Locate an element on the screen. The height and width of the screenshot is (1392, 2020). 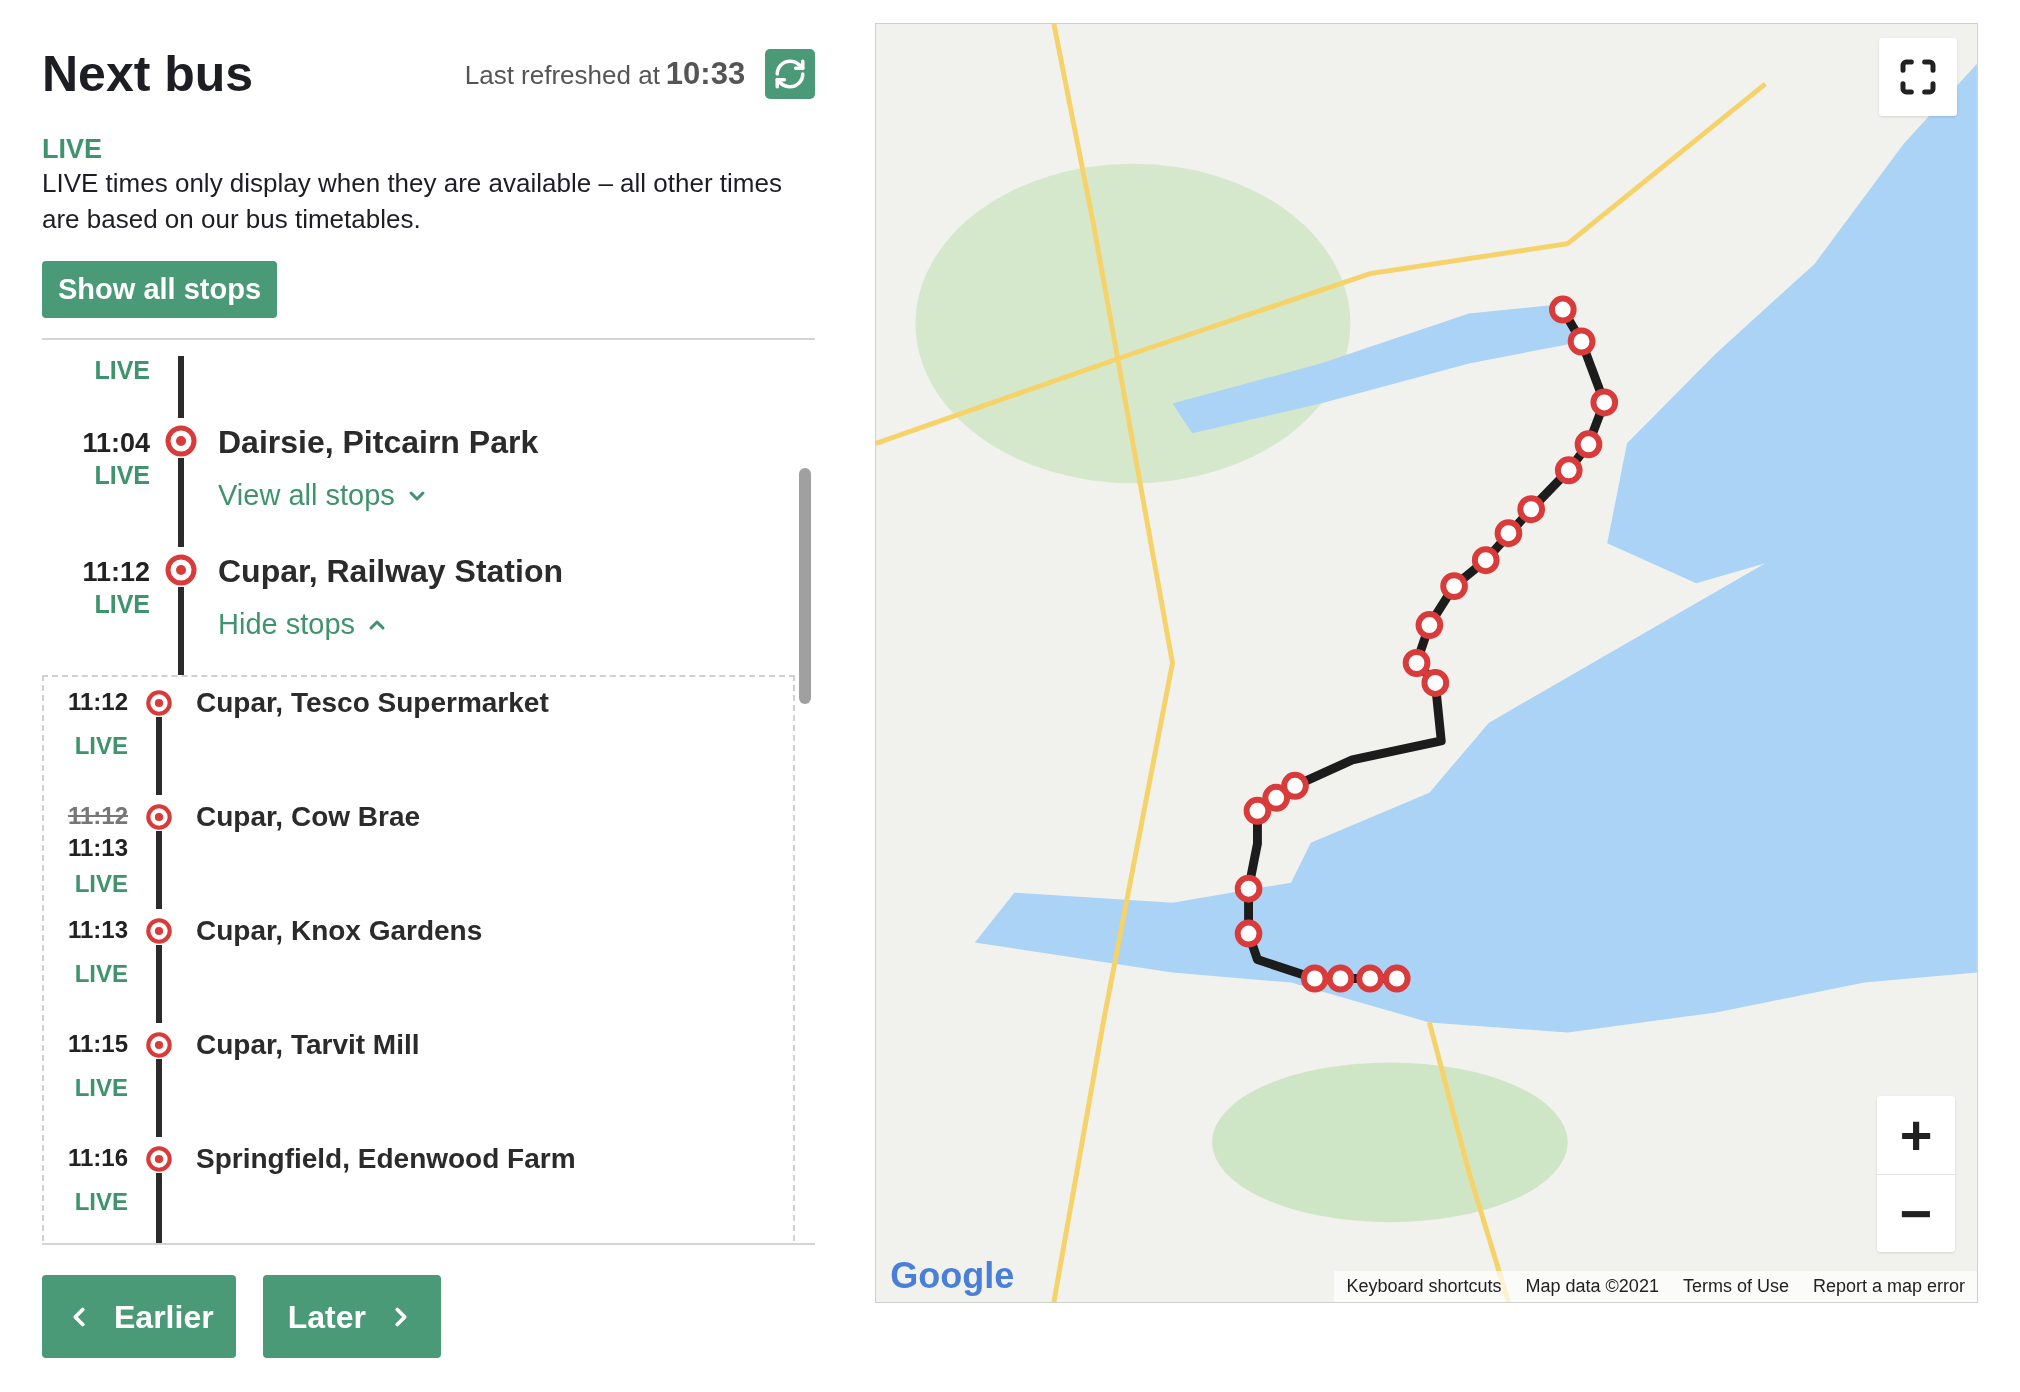
fullscreen-button is located at coordinates (1918, 77).